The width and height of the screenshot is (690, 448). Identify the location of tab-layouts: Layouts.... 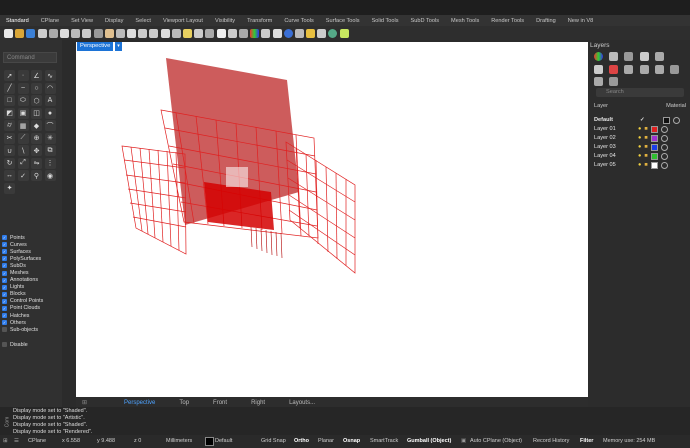
(302, 403).